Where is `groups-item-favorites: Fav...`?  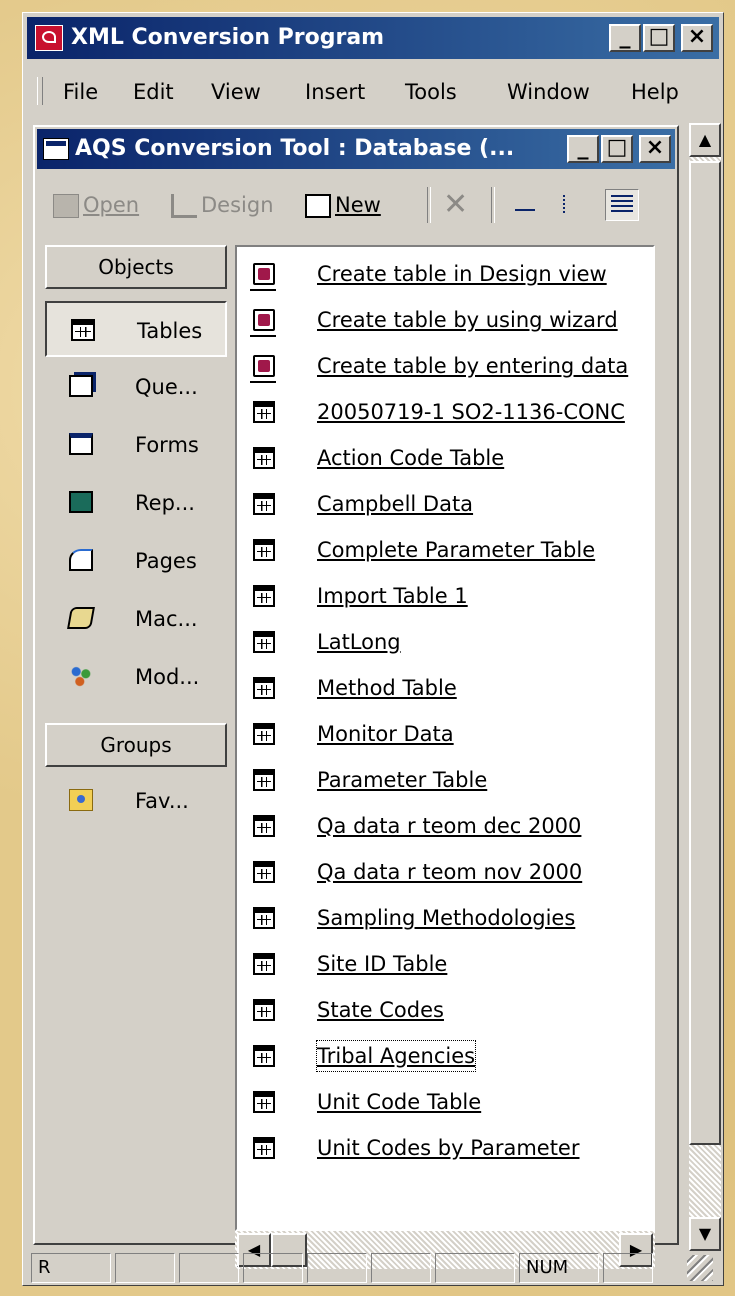 groups-item-favorites: Fav... is located at coordinates (136, 801).